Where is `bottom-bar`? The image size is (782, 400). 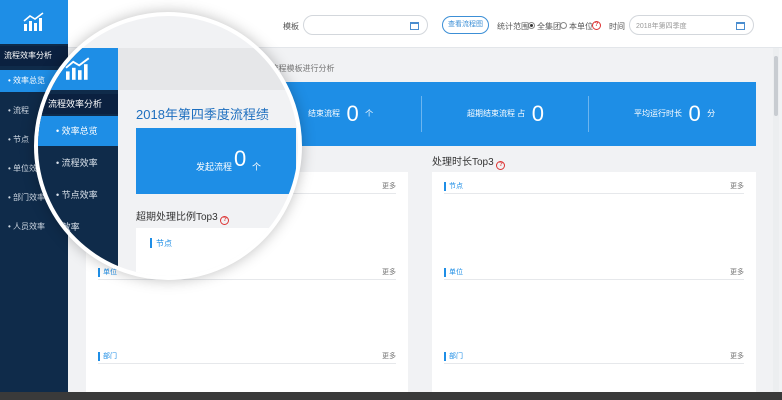
bottom-bar is located at coordinates (391, 396).